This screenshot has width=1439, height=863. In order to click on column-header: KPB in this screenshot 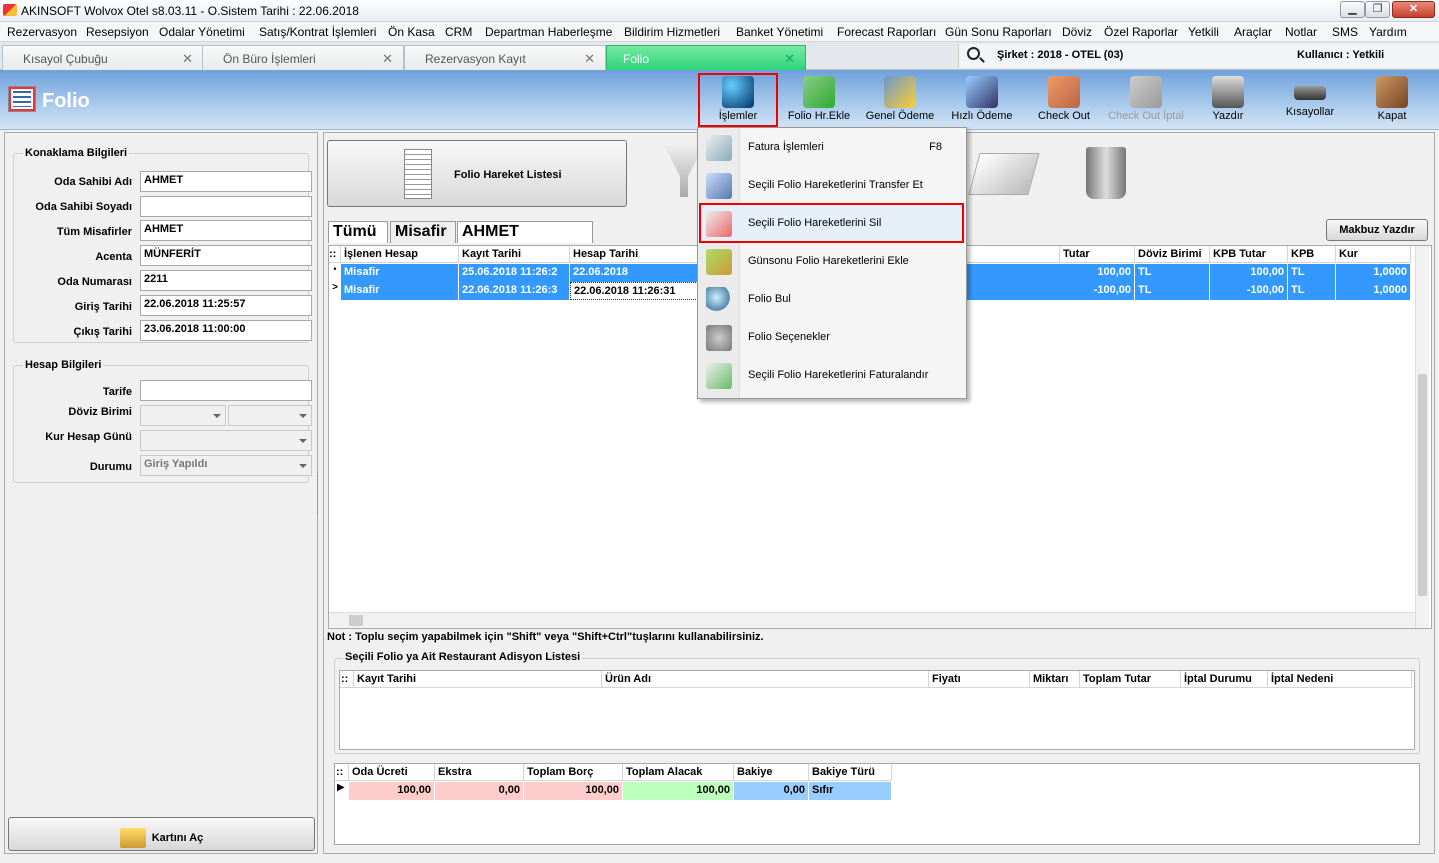, I will do `click(1312, 254)`.